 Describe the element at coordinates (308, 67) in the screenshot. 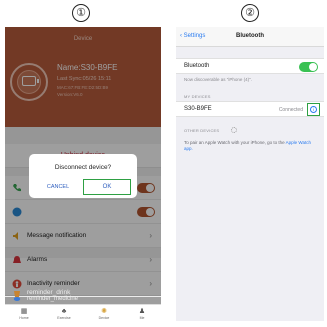

I see `bluetooth-toggle` at that location.